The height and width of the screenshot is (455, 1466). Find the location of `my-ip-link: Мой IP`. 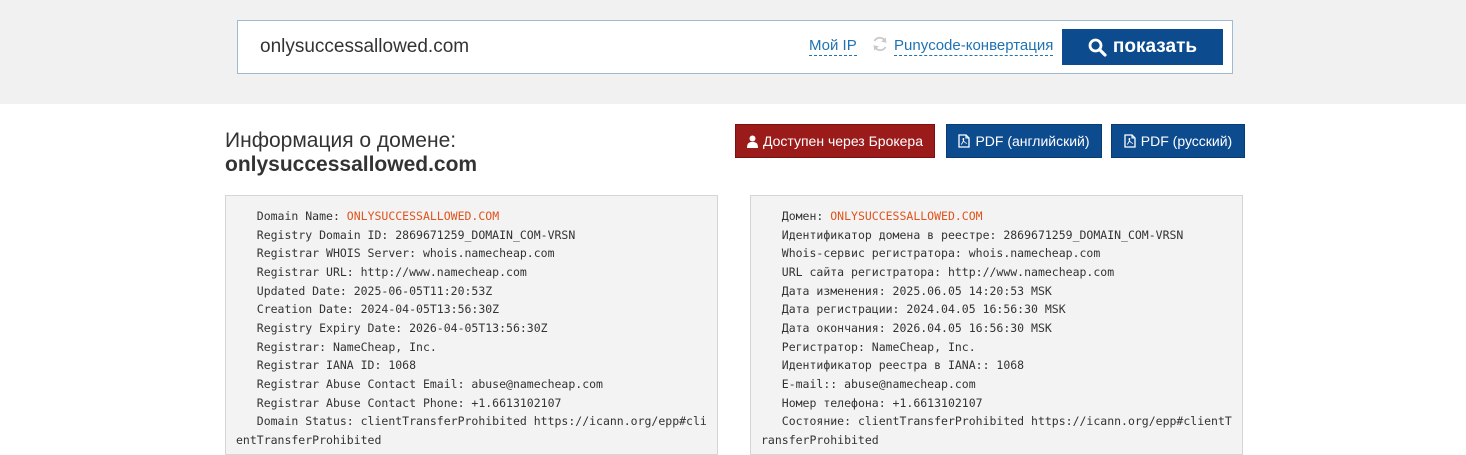

my-ip-link: Мой IP is located at coordinates (833, 46).